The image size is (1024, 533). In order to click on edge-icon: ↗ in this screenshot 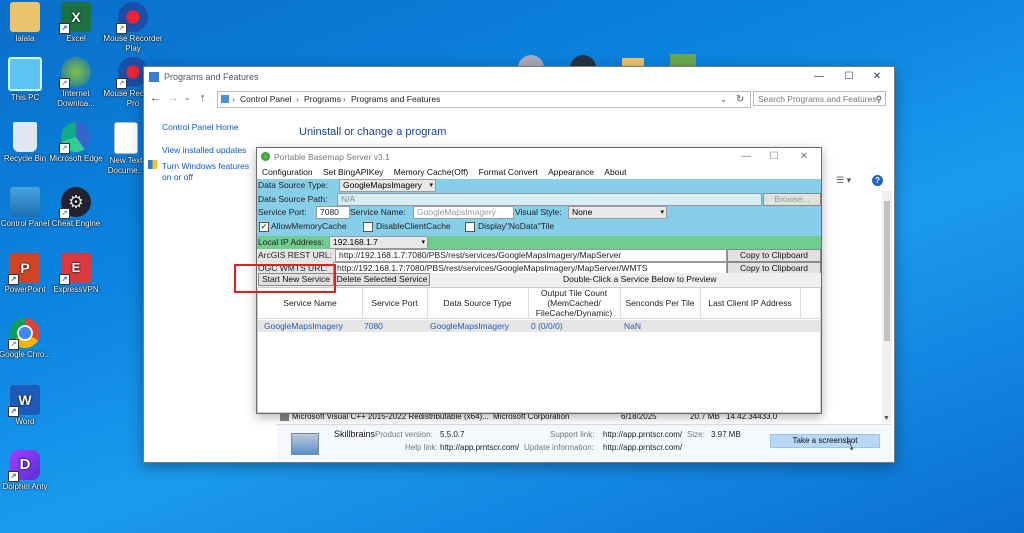, I will do `click(75, 138)`.